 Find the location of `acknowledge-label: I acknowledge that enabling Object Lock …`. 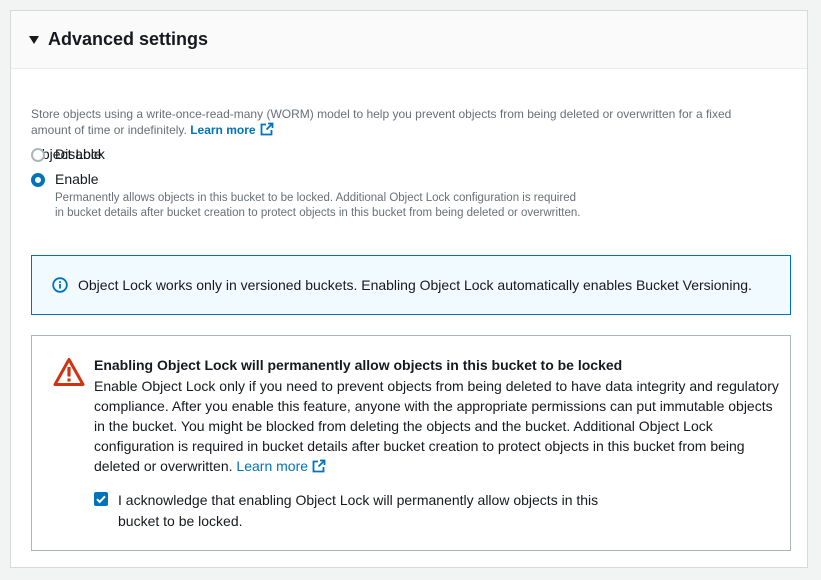

acknowledge-label: I acknowledge that enabling Object Lock … is located at coordinates (368, 511).